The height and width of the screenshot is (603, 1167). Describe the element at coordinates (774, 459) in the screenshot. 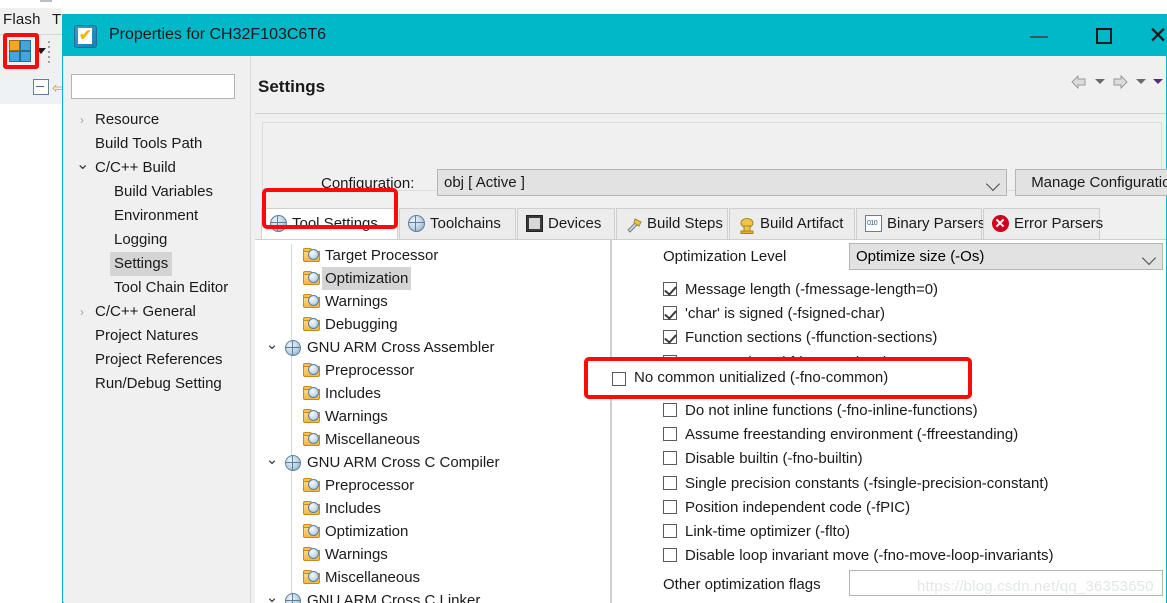

I see `option-label: Disable builtin (-fno-builtin)` at that location.